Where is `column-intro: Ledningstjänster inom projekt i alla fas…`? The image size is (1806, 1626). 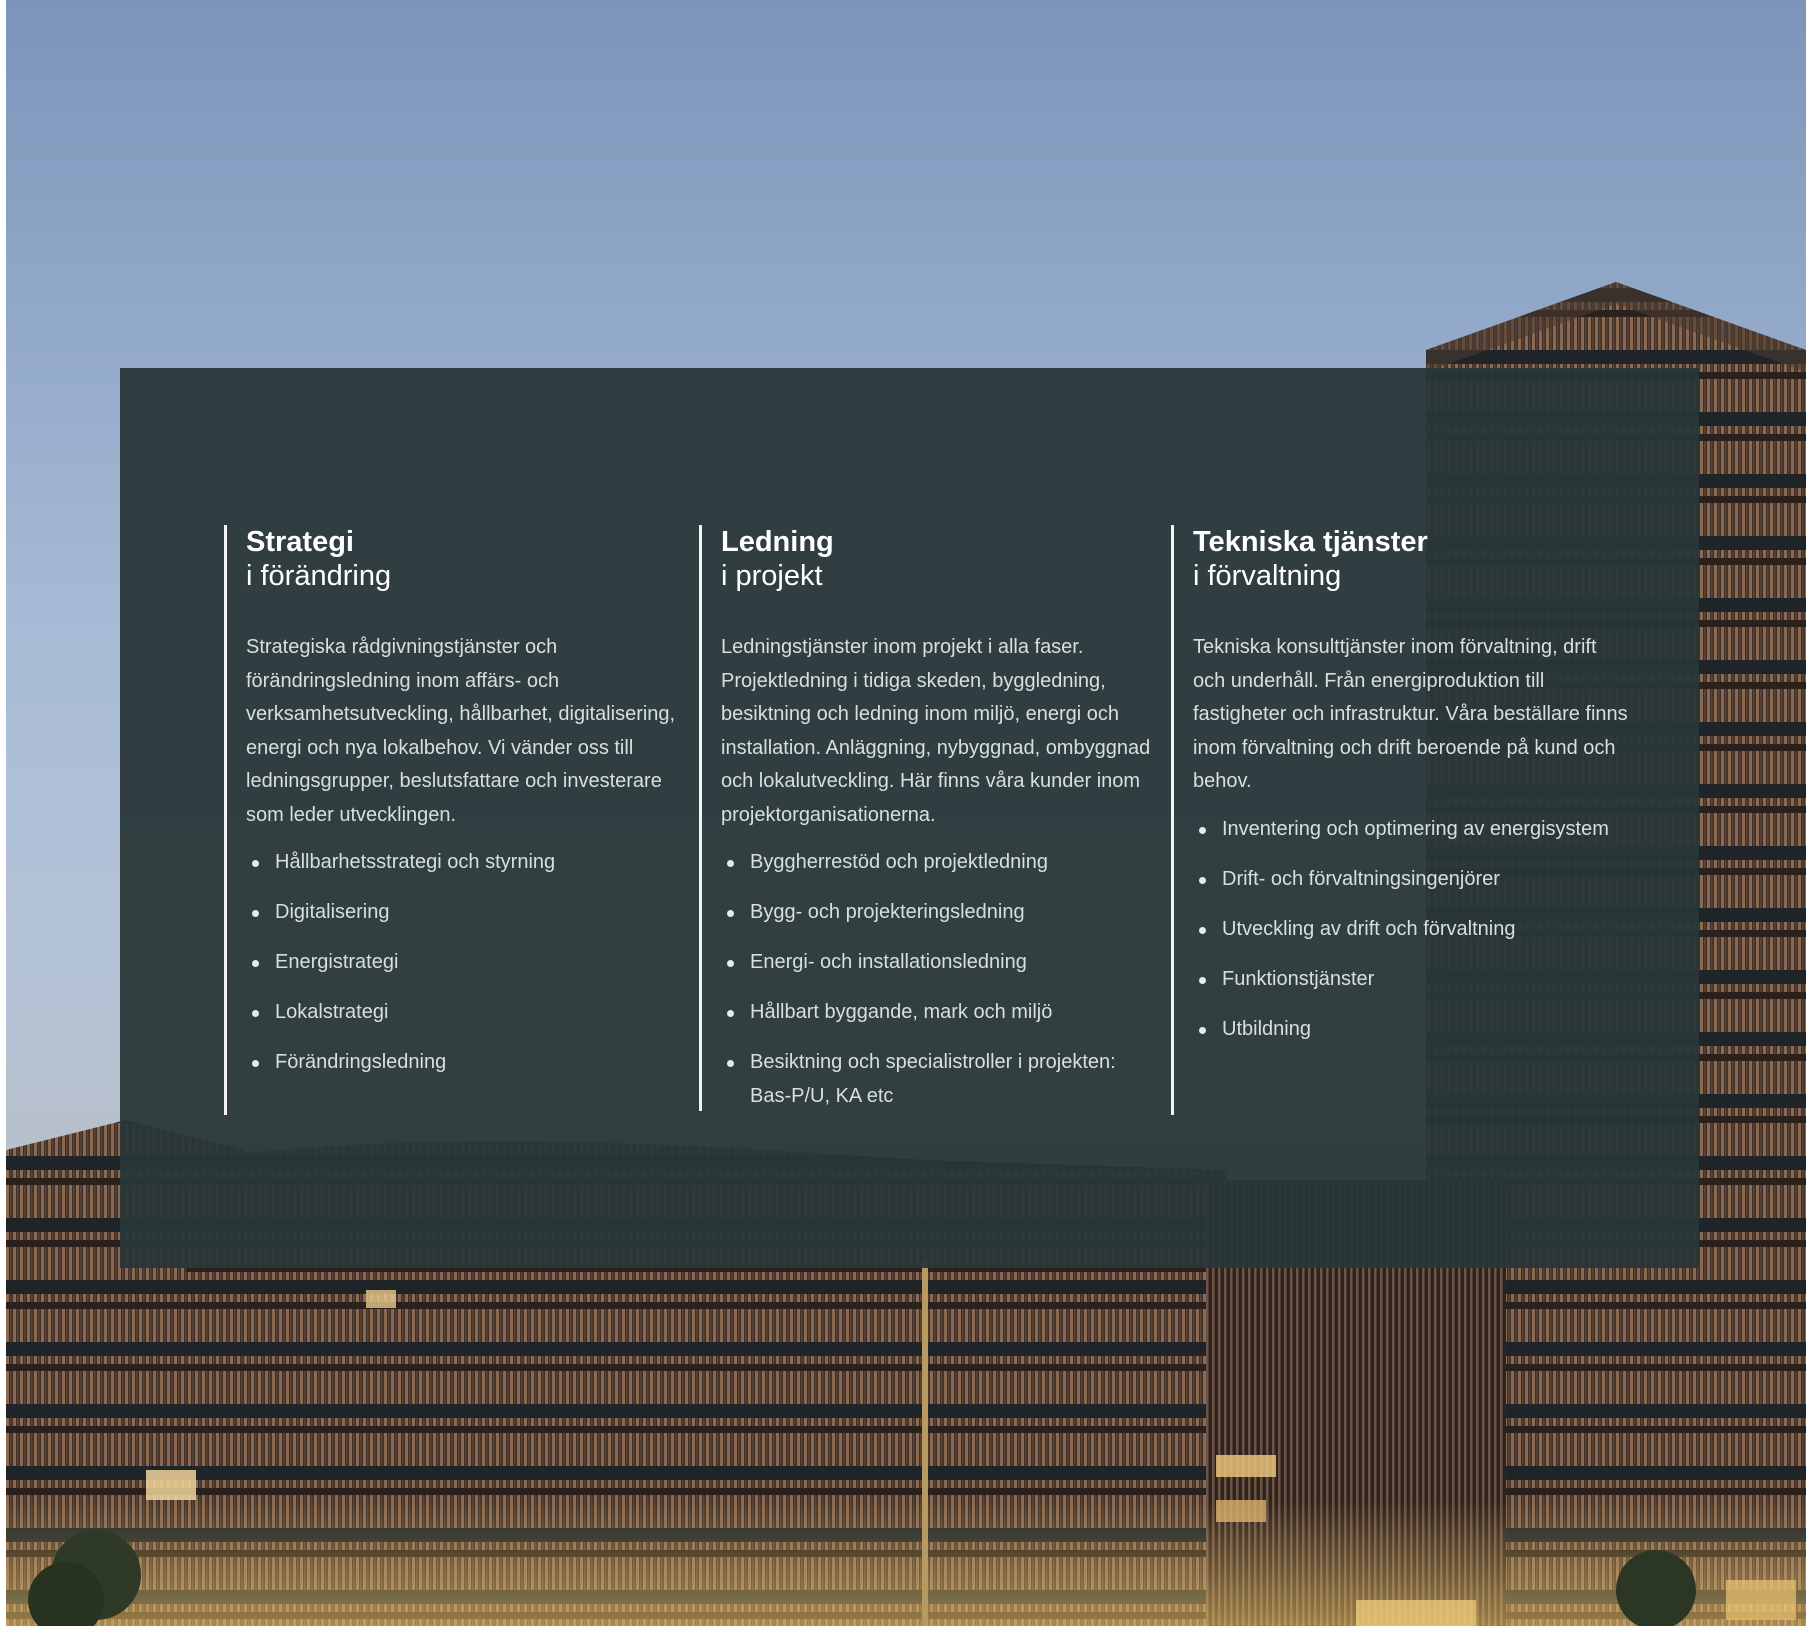
column-intro: Ledningstjänster inom projekt i alla fas… is located at coordinates (936, 731).